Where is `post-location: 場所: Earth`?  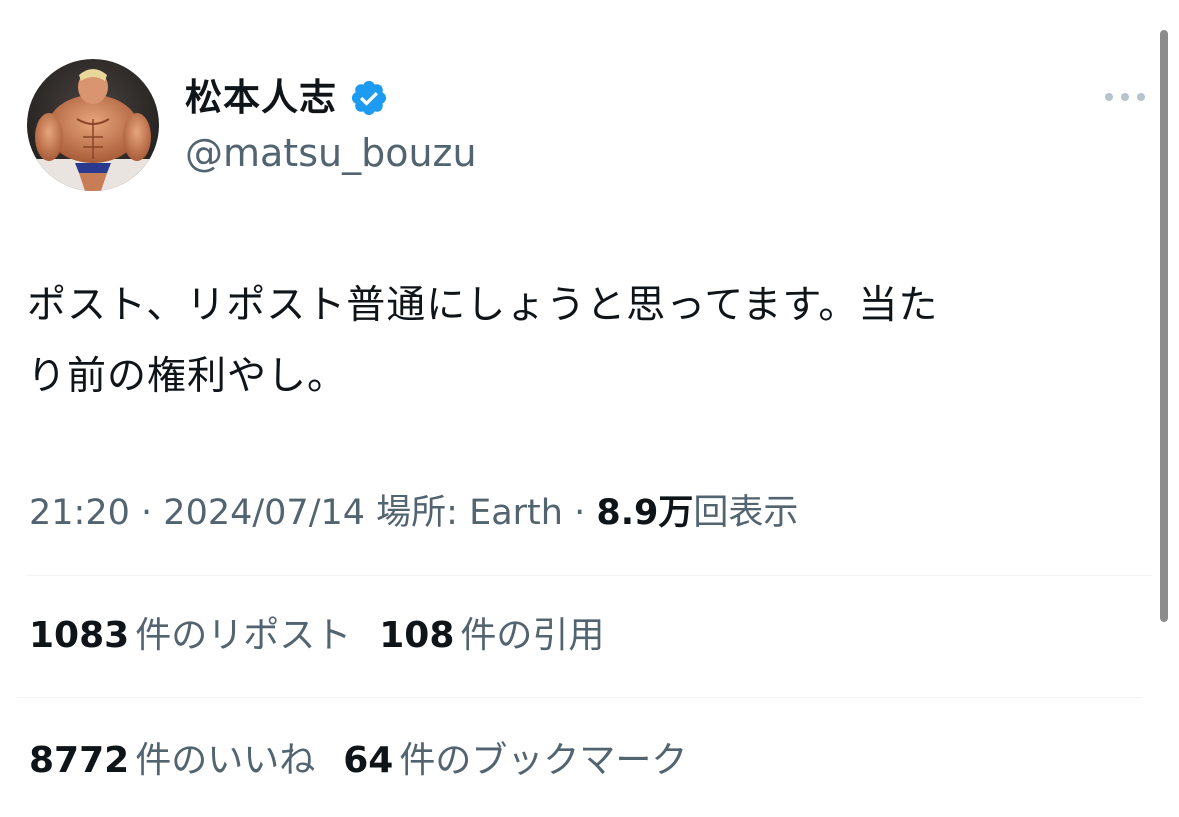 post-location: 場所: Earth is located at coordinates (469, 513).